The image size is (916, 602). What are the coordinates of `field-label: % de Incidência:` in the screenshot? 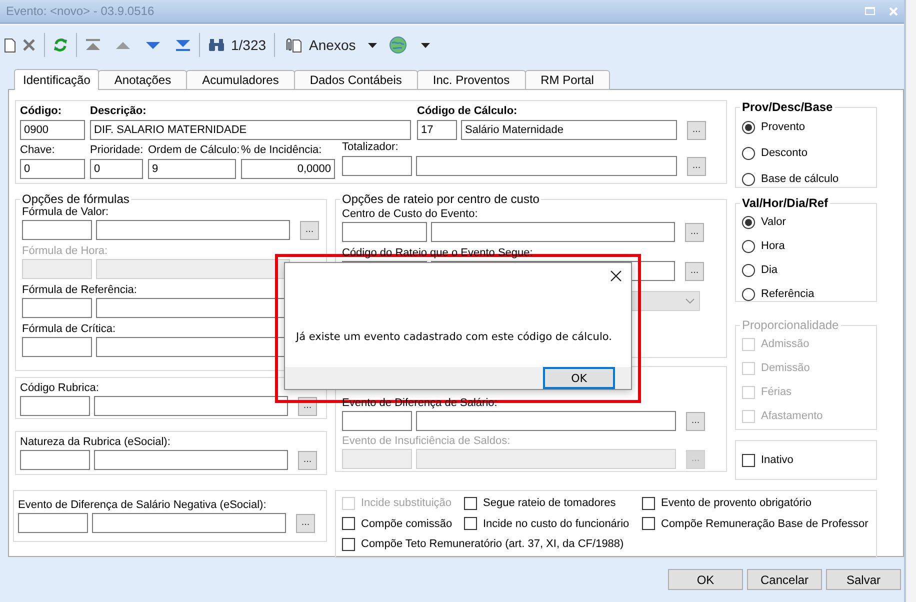 It's located at (281, 150).